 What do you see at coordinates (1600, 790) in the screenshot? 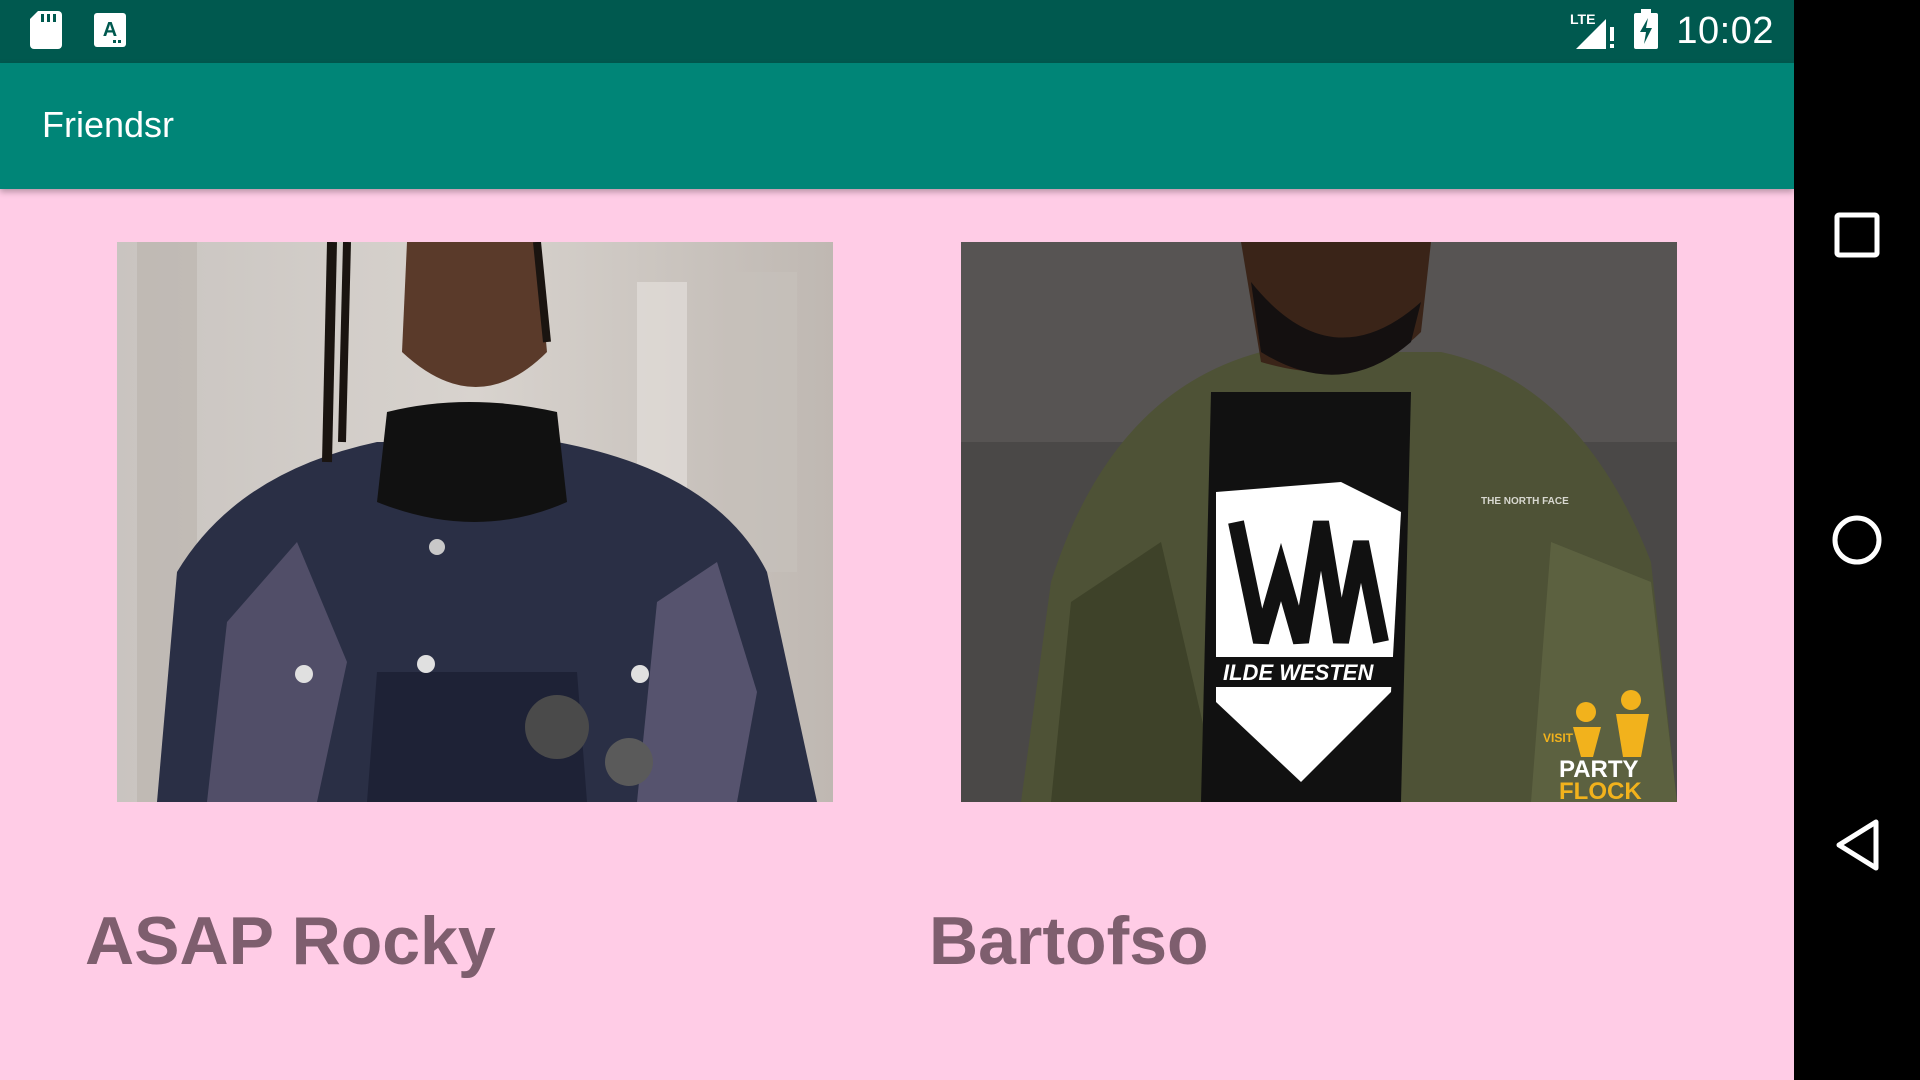
I see `svg-text: FLOCK` at bounding box center [1600, 790].